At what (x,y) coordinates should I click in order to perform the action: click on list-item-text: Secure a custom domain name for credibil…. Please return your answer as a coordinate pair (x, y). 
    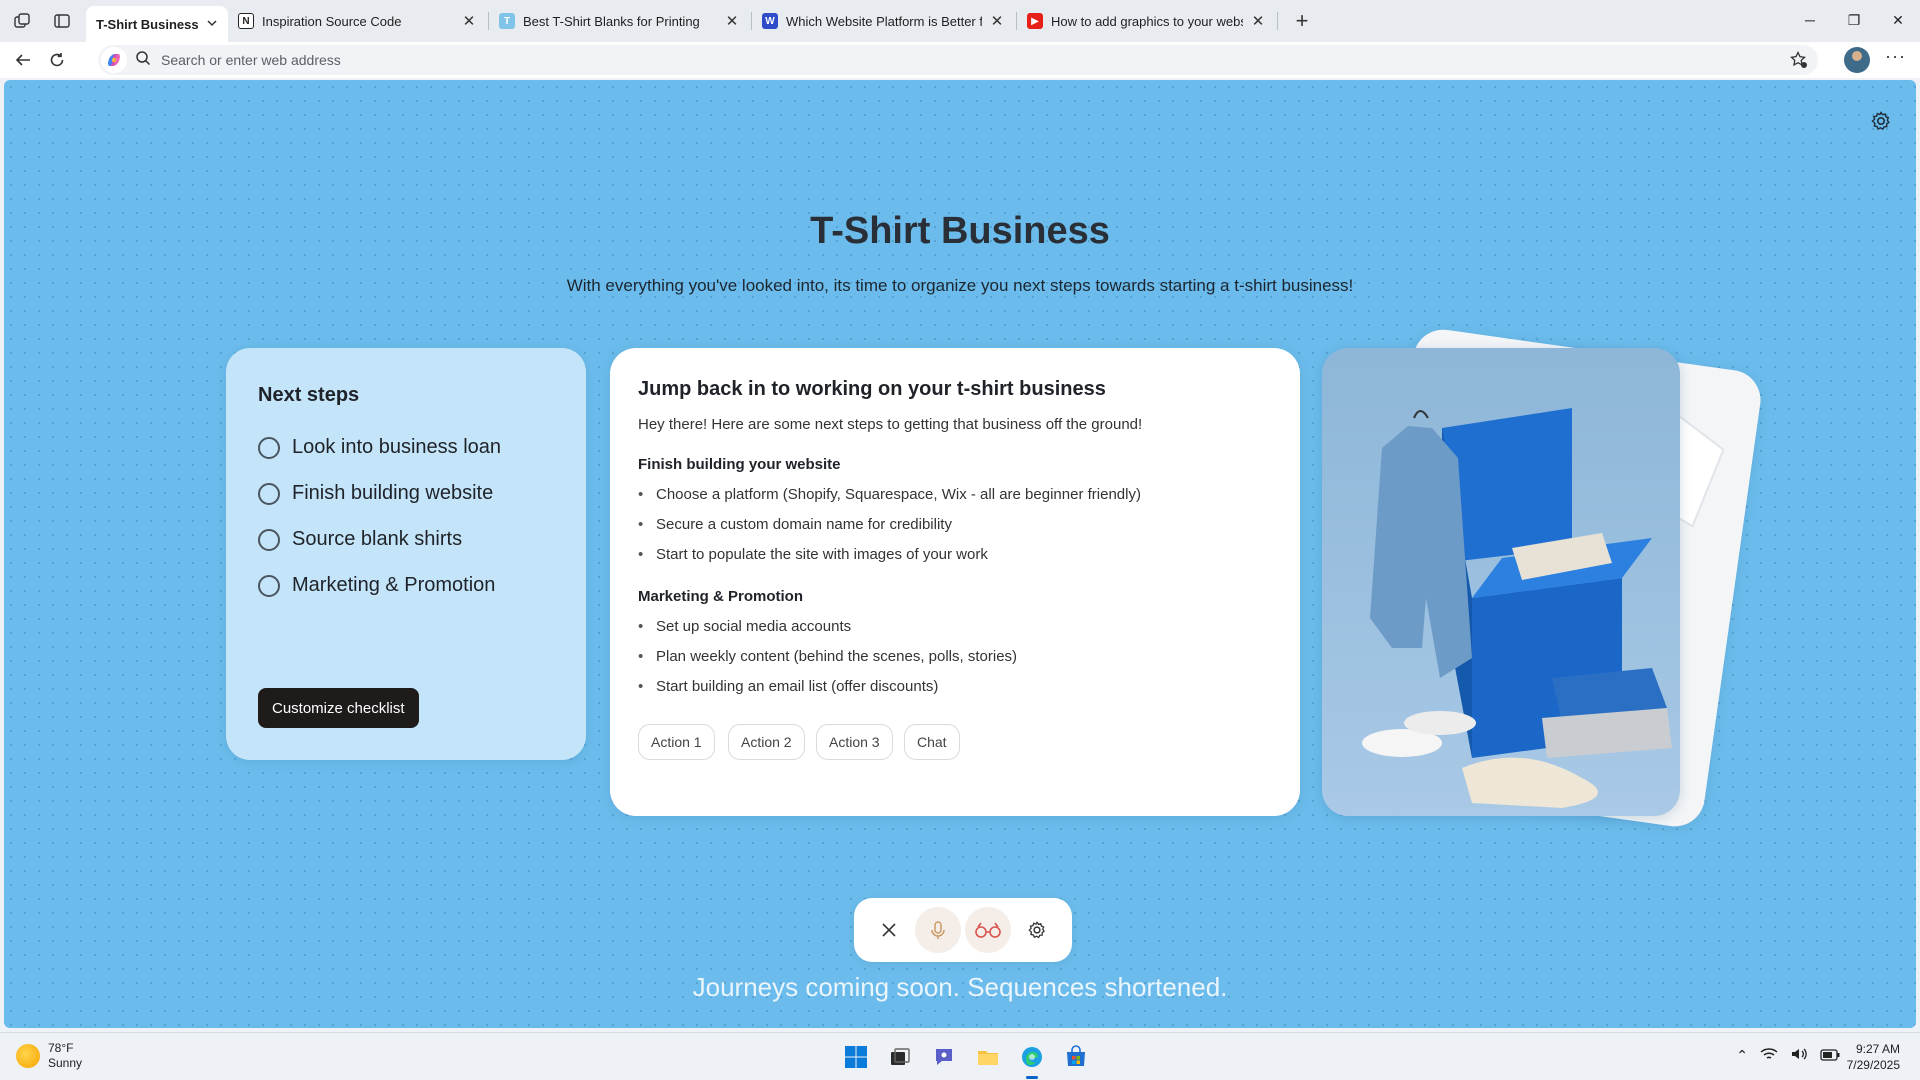
    Looking at the image, I should click on (804, 524).